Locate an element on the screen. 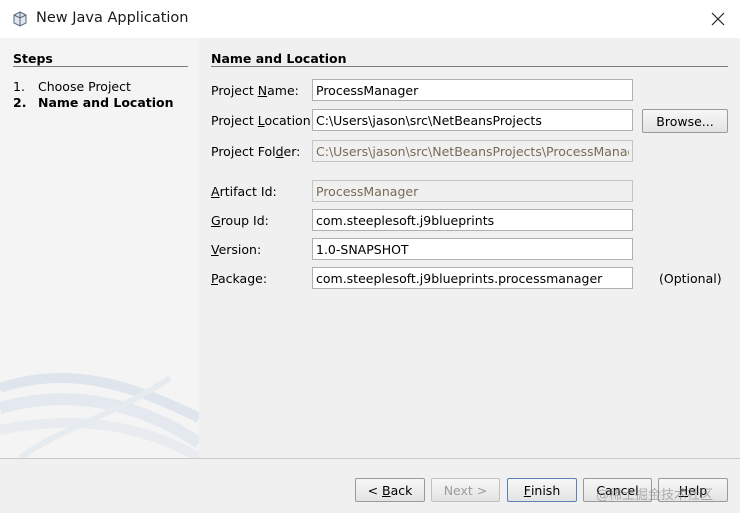 This screenshot has width=740, height=513. version-label: Version: is located at coordinates (236, 249).